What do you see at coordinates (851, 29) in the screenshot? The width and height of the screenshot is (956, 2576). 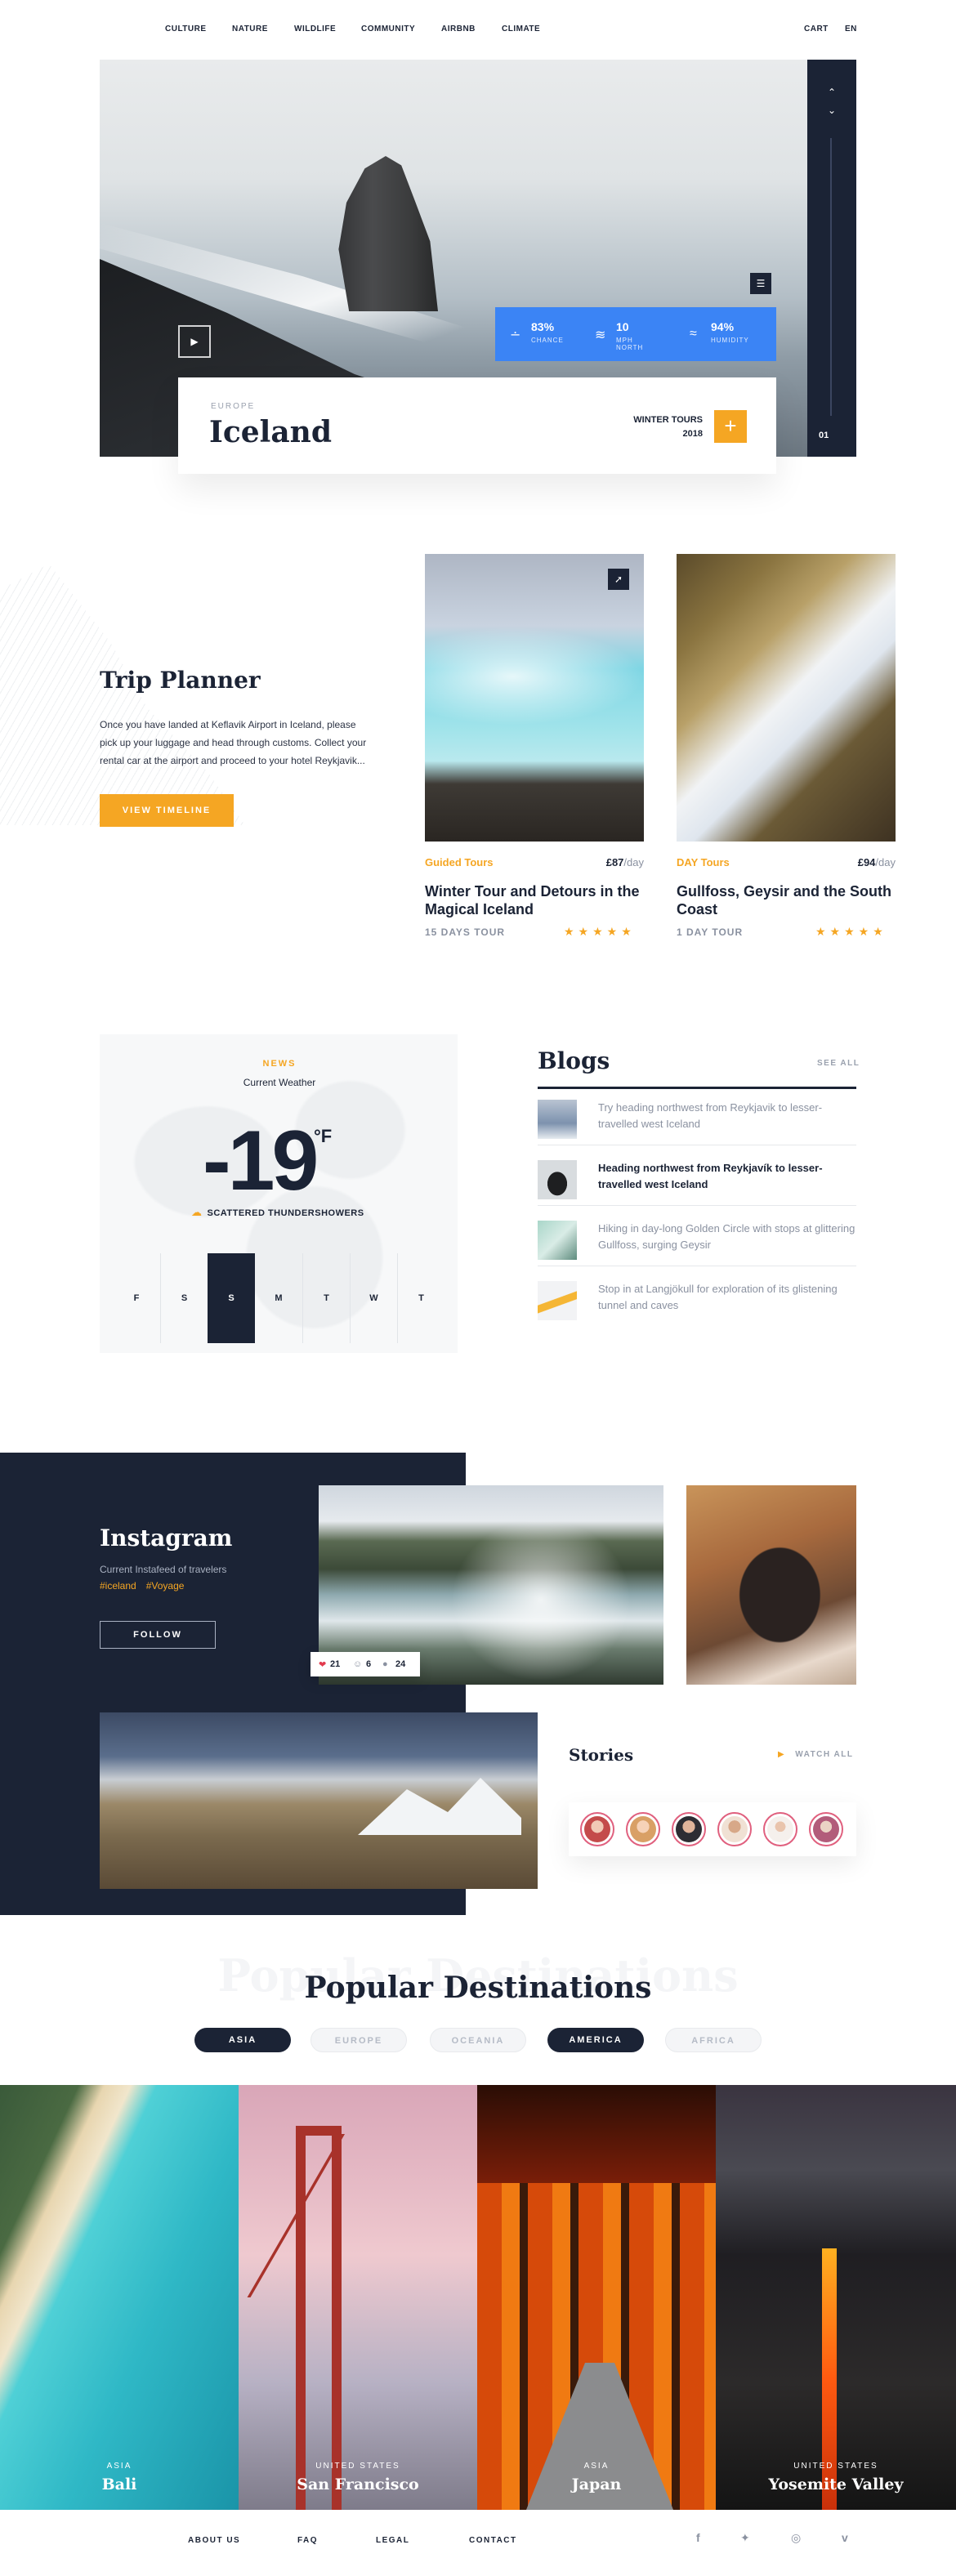 I see `nav-language: EN` at bounding box center [851, 29].